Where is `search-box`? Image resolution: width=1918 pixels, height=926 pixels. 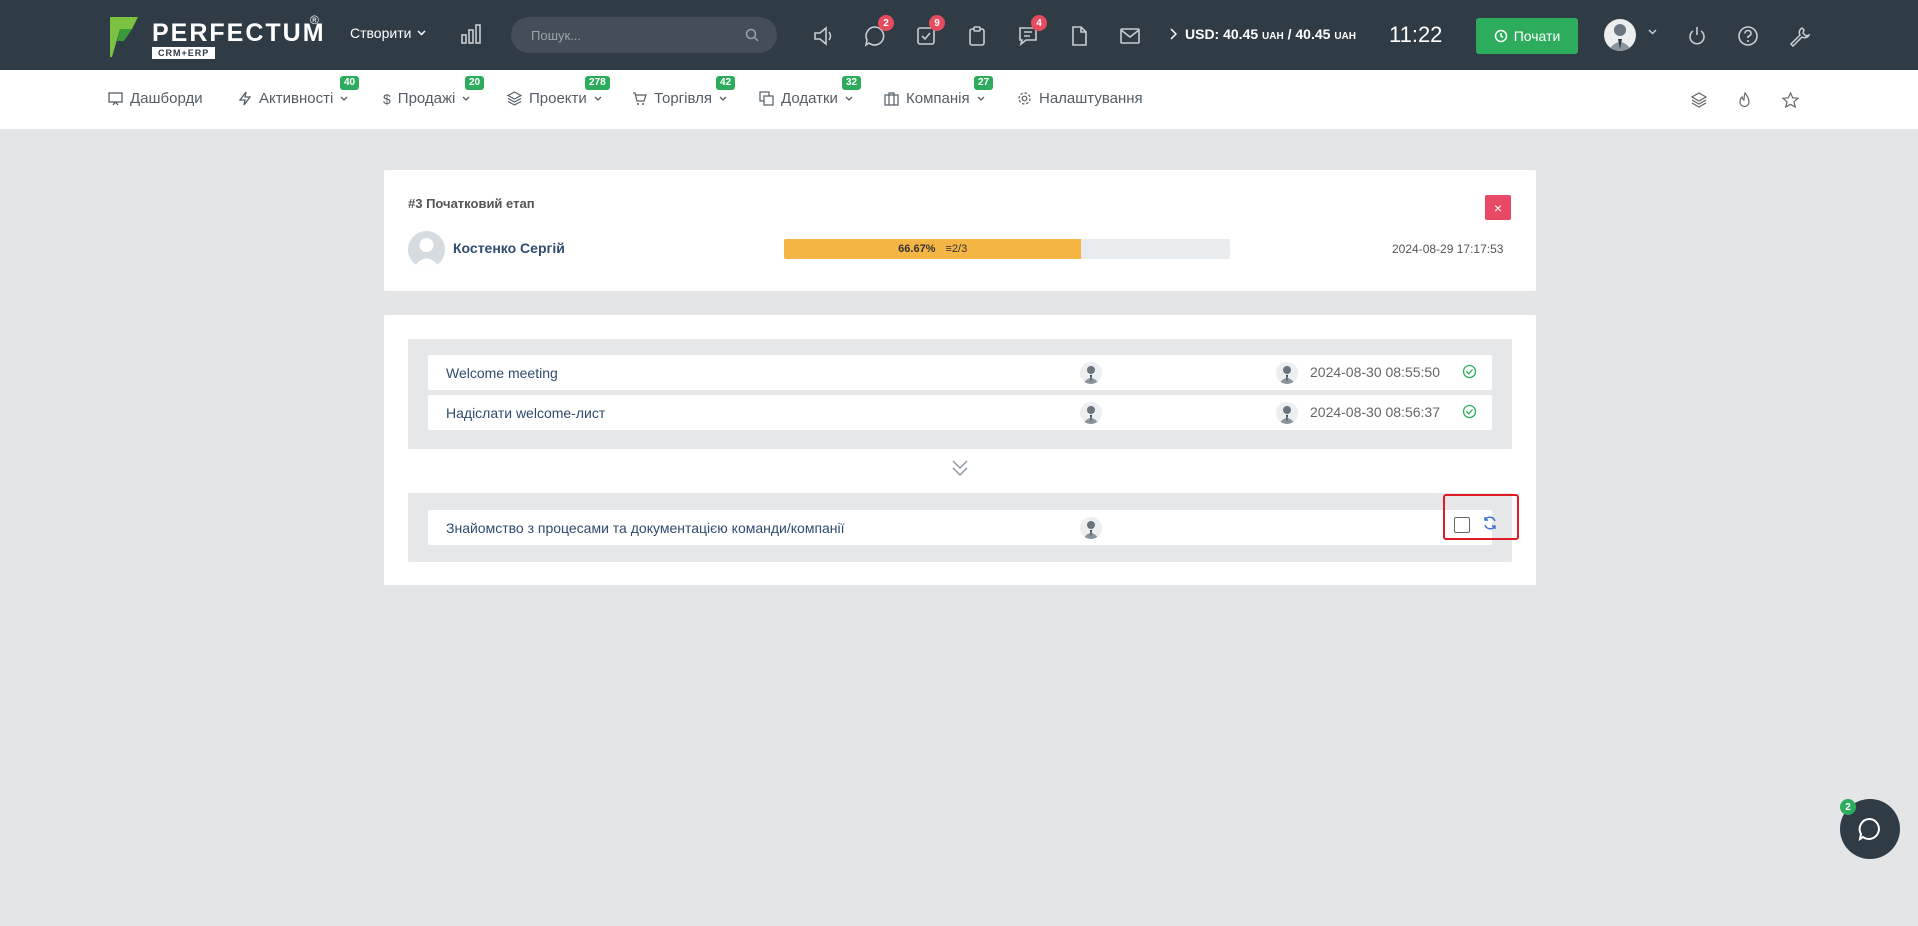
search-box is located at coordinates (644, 35).